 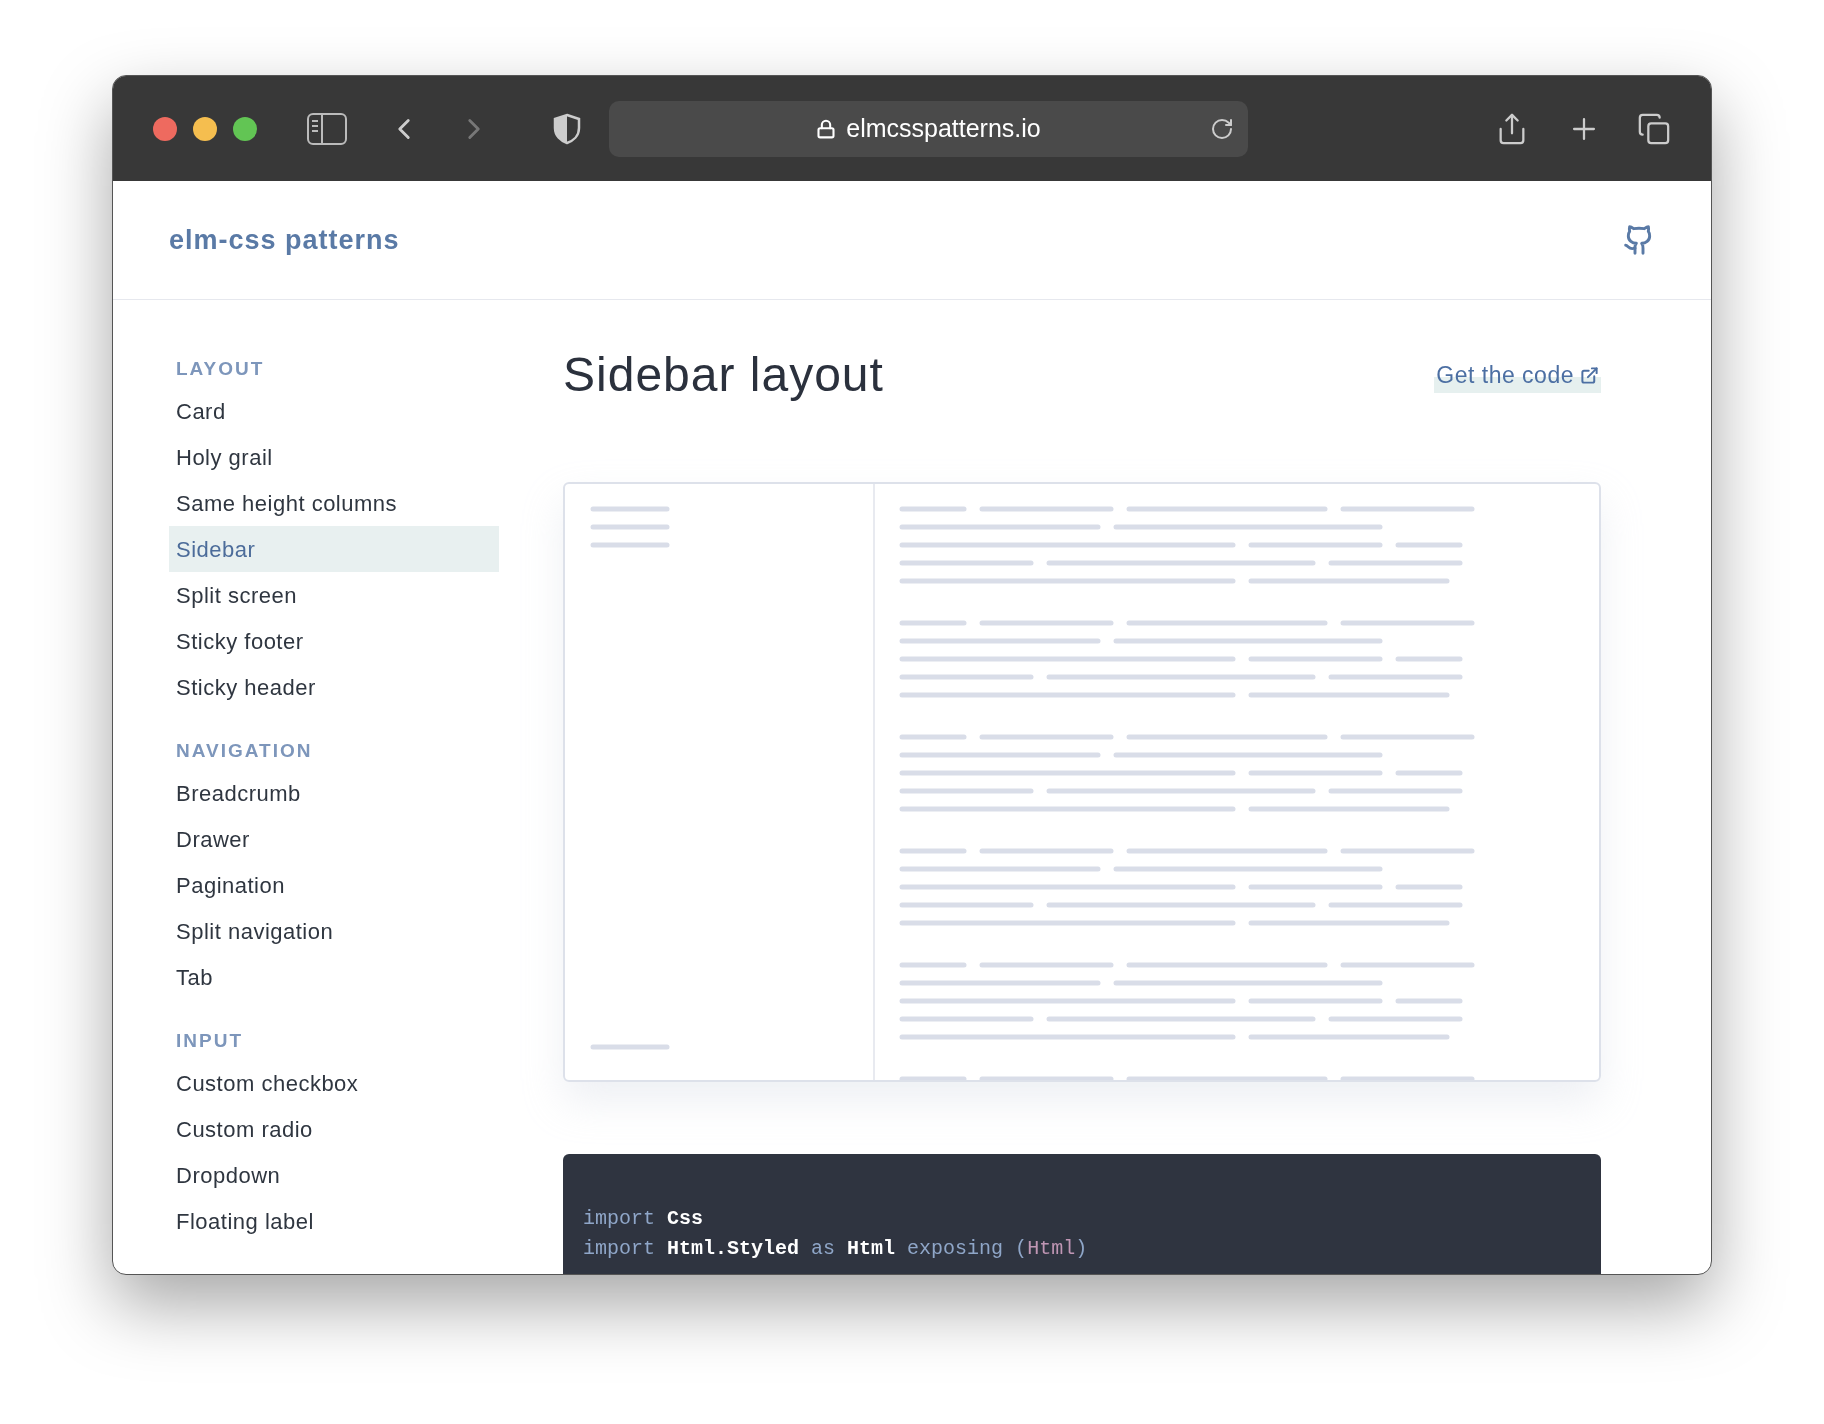 What do you see at coordinates (943, 128) in the screenshot?
I see `url-text: elmcsspatterns.io` at bounding box center [943, 128].